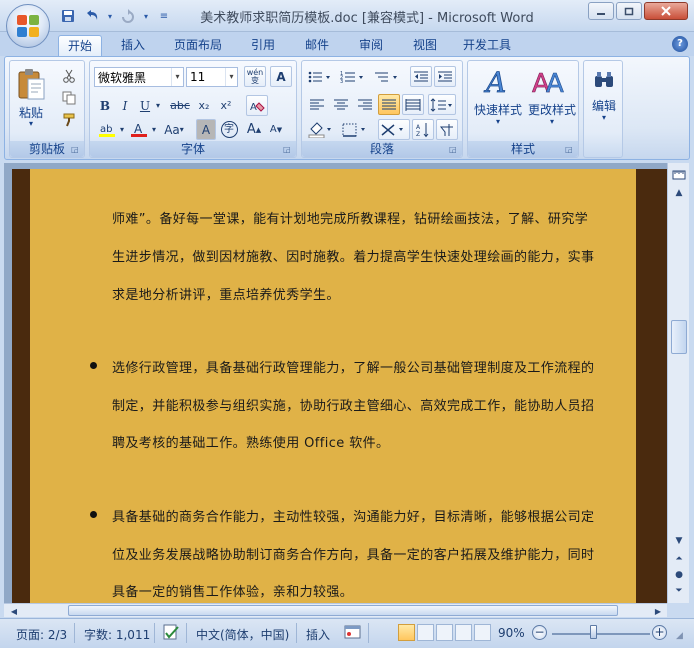  What do you see at coordinates (666, 11) in the screenshot?
I see `close-button` at bounding box center [666, 11].